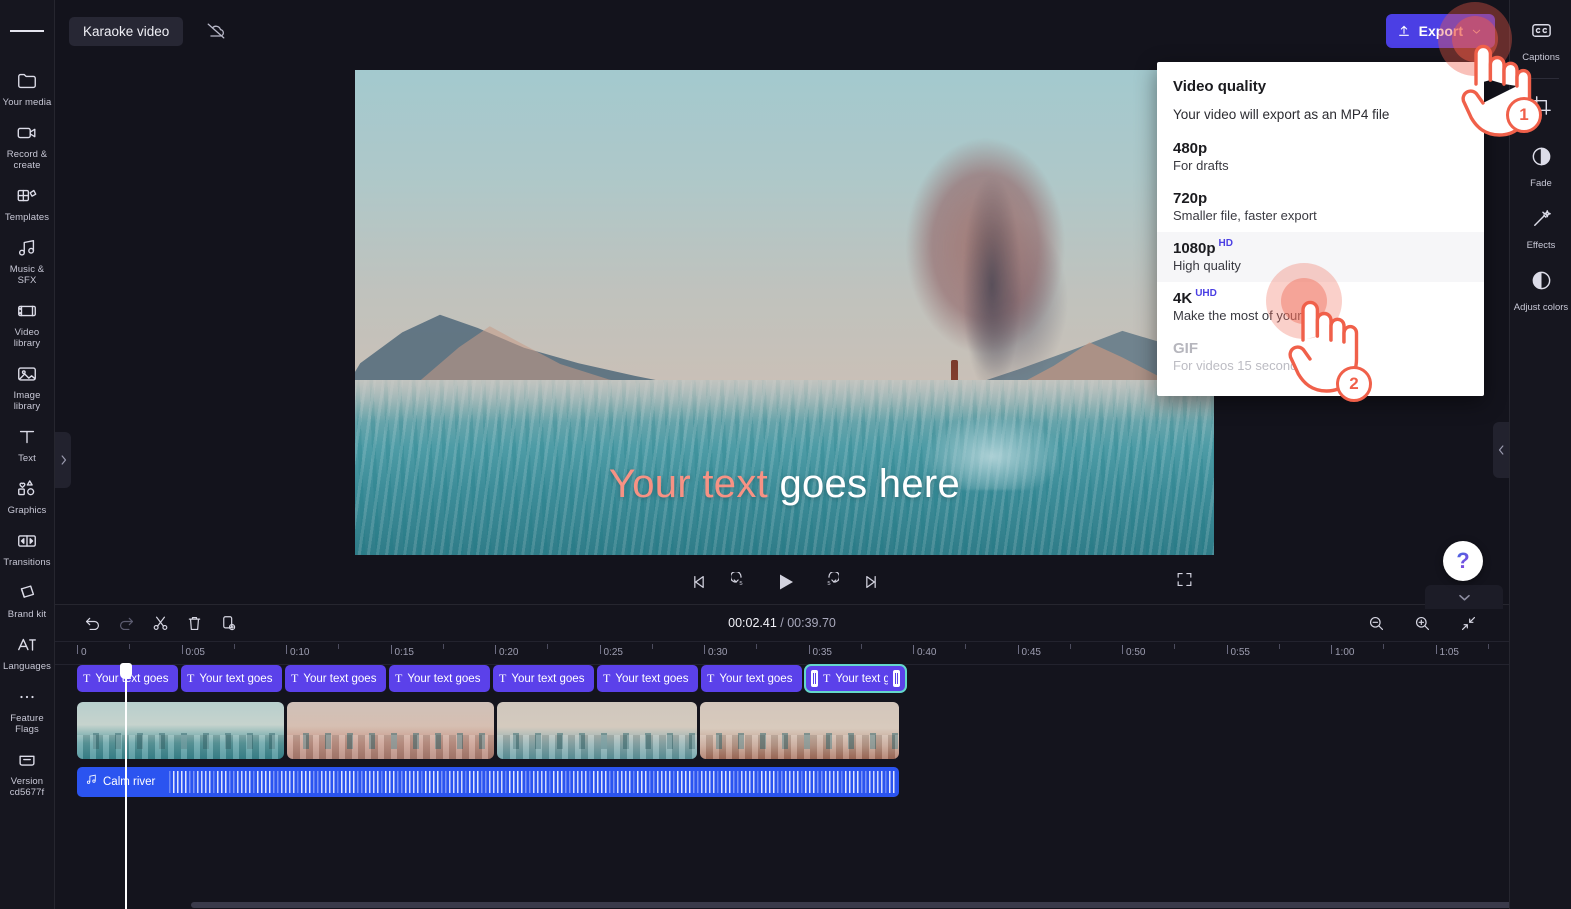 The width and height of the screenshot is (1571, 909). Describe the element at coordinates (27, 709) in the screenshot. I see `sidebar-item-feature-flags: Feature Flags` at that location.